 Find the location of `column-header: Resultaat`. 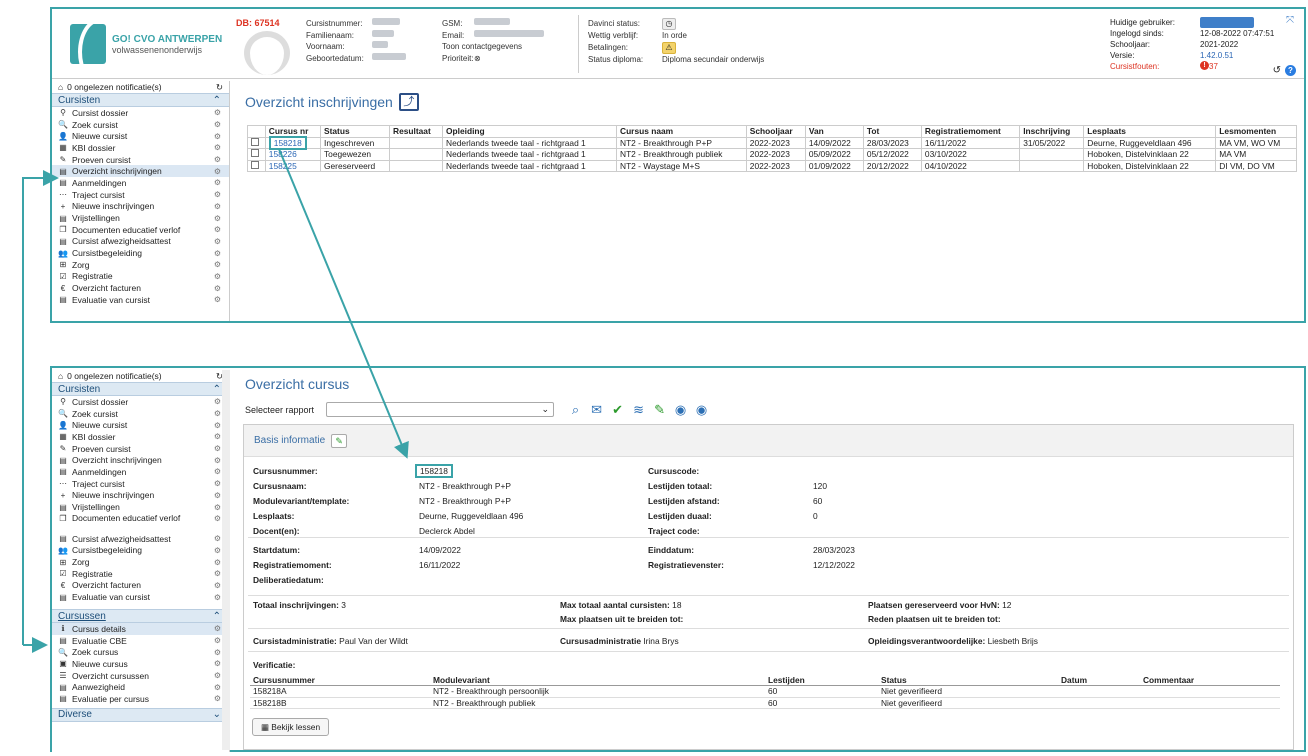

column-header: Resultaat is located at coordinates (416, 131).